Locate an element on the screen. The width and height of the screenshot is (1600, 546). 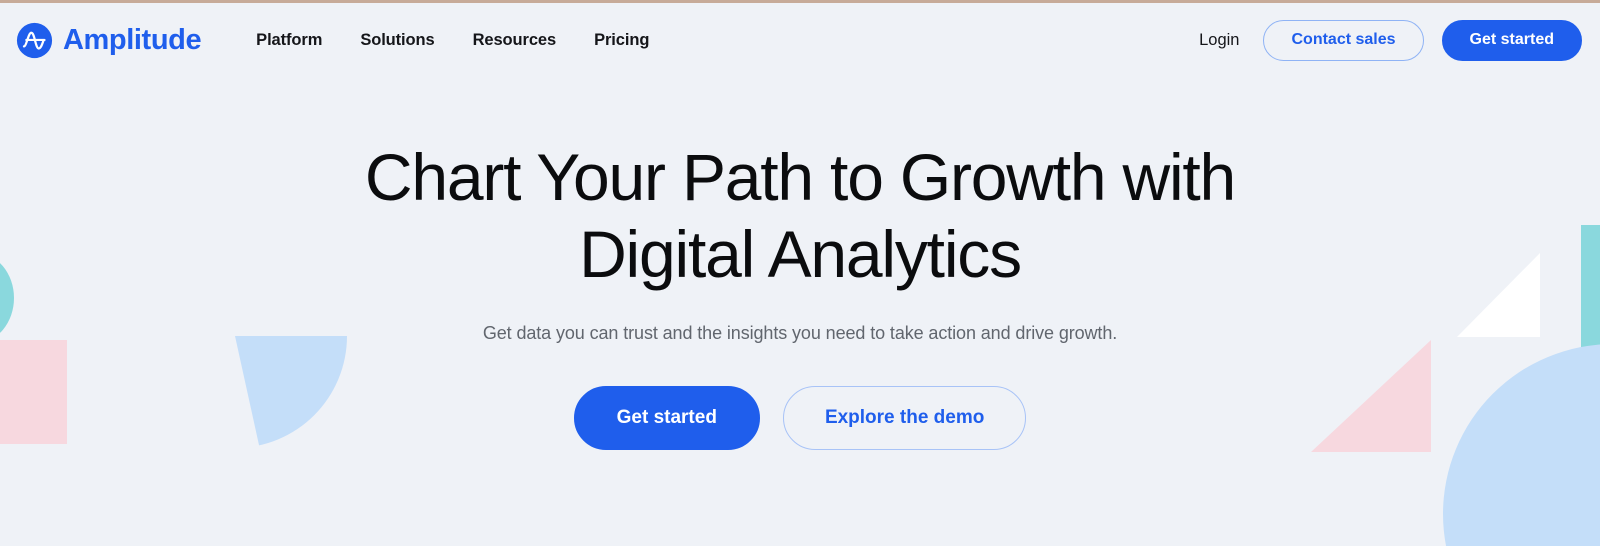
contact-sales-button: Contact sales is located at coordinates (1343, 40).